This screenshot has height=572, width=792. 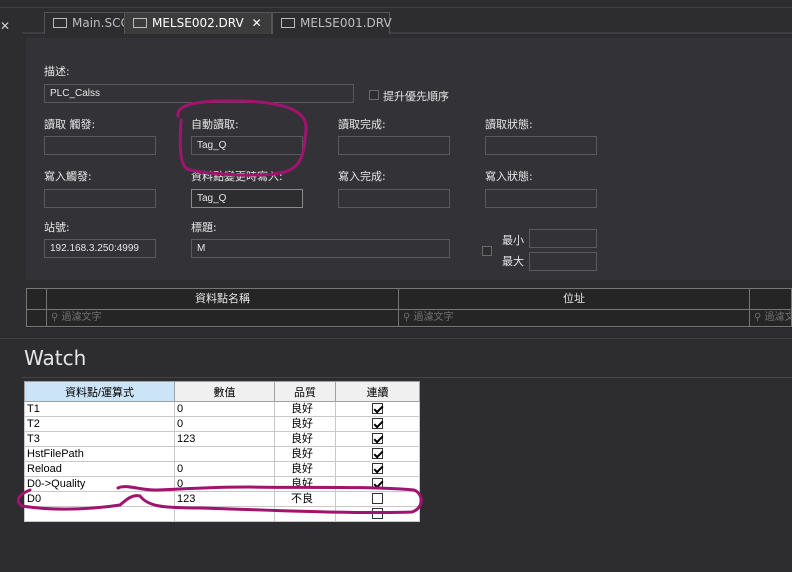 I want to click on write-trigger-field, so click(x=100, y=198).